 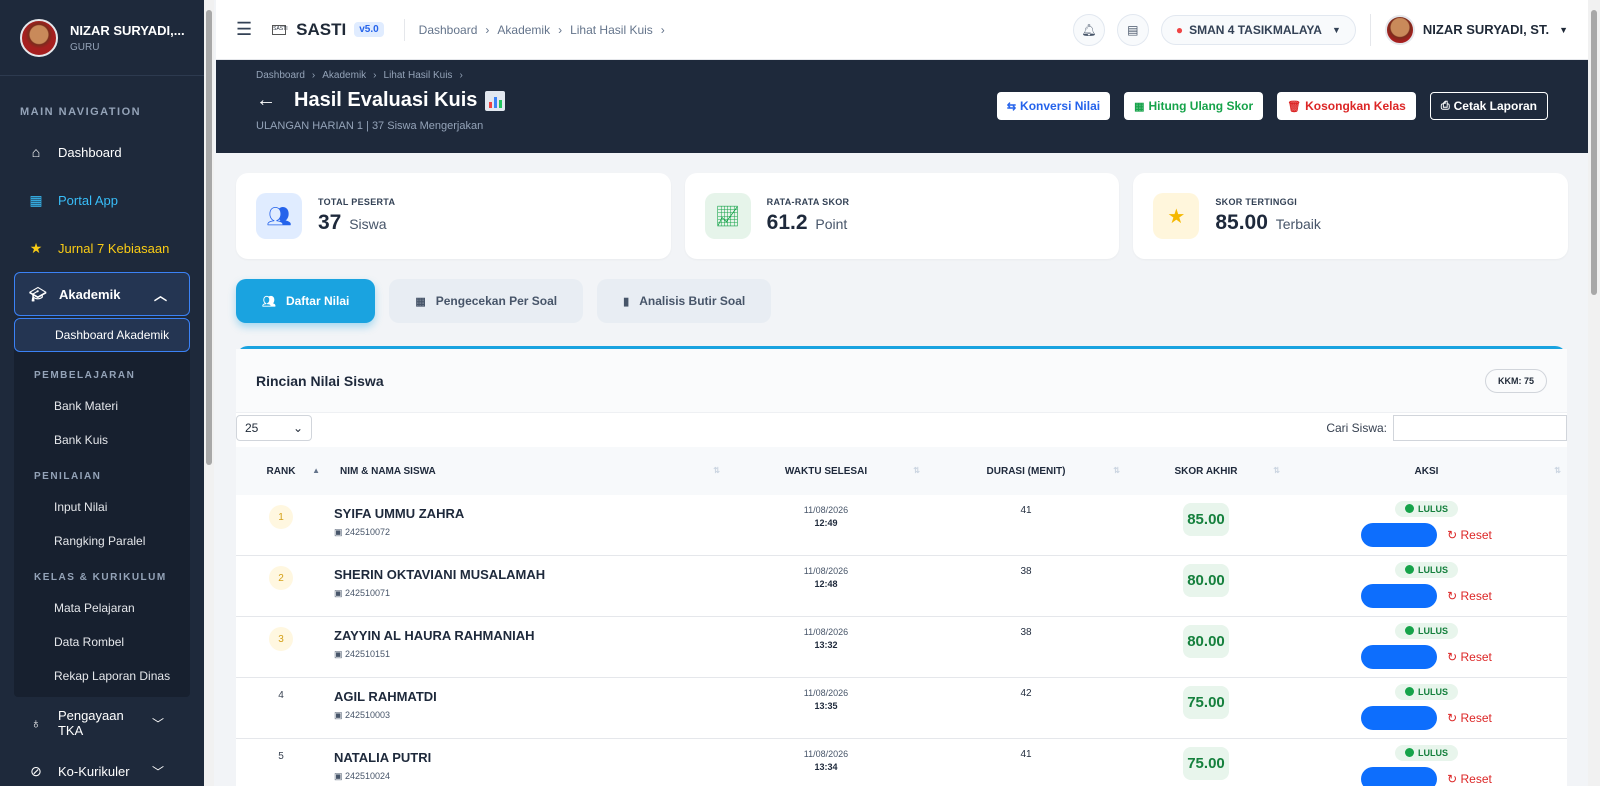 I want to click on caret-down-icon: ▼, so click(x=1336, y=29).